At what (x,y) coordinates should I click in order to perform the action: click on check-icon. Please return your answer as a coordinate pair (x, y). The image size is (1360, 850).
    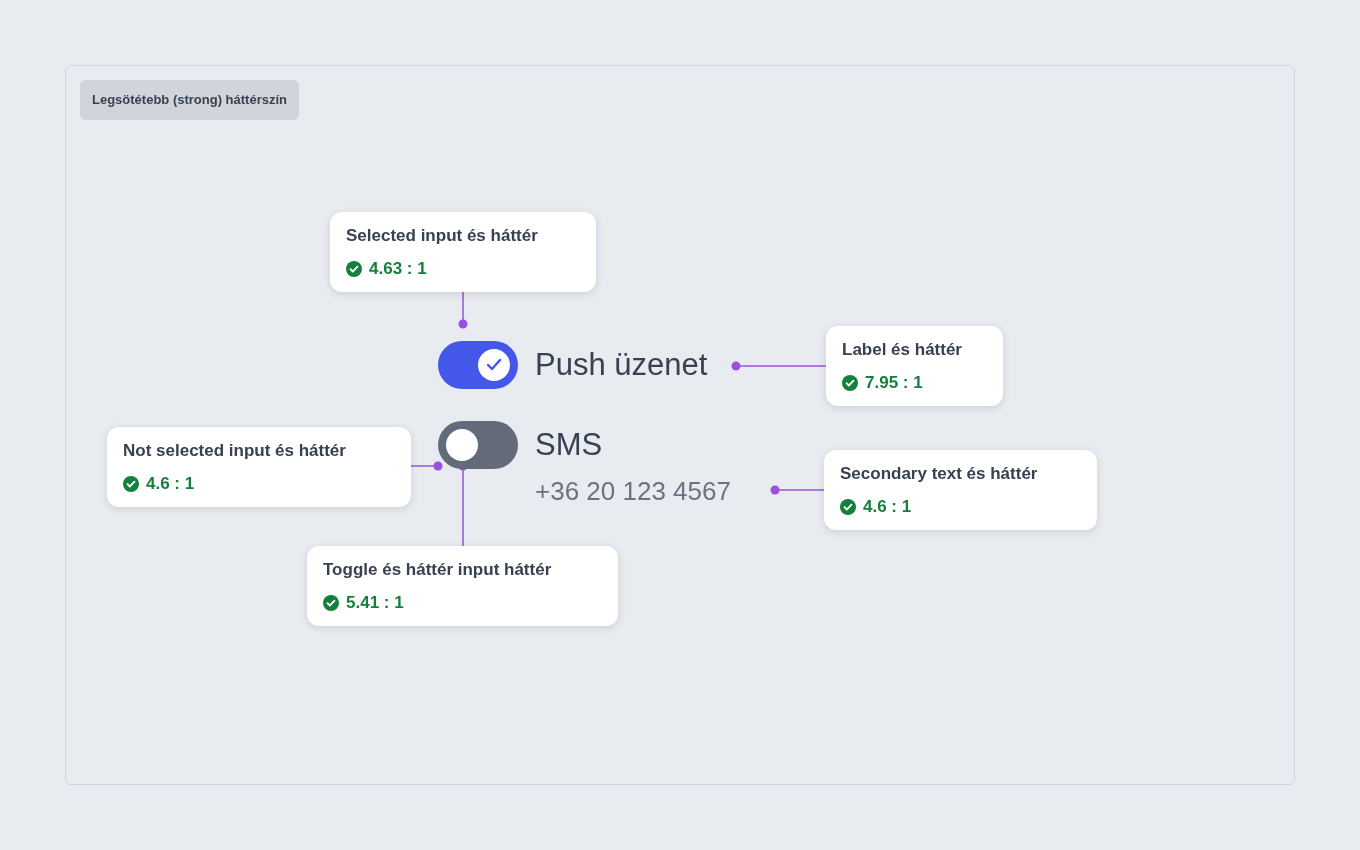
    Looking at the image, I should click on (494, 365).